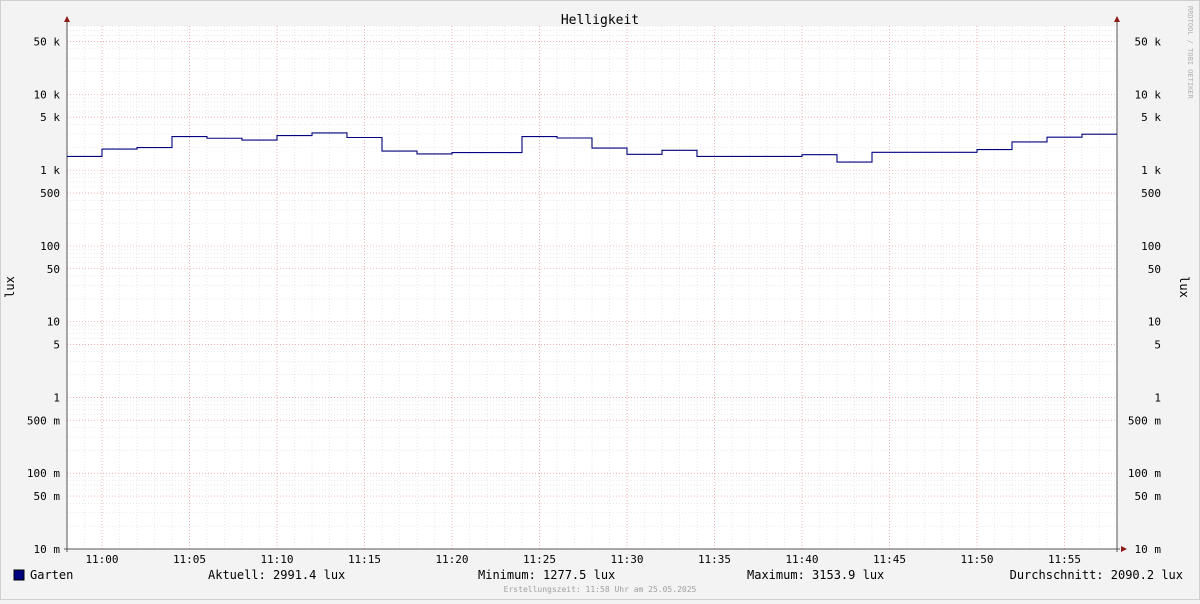 The width and height of the screenshot is (1200, 604). What do you see at coordinates (50, 246) in the screenshot?
I see `y-tick-label-left: 100` at bounding box center [50, 246].